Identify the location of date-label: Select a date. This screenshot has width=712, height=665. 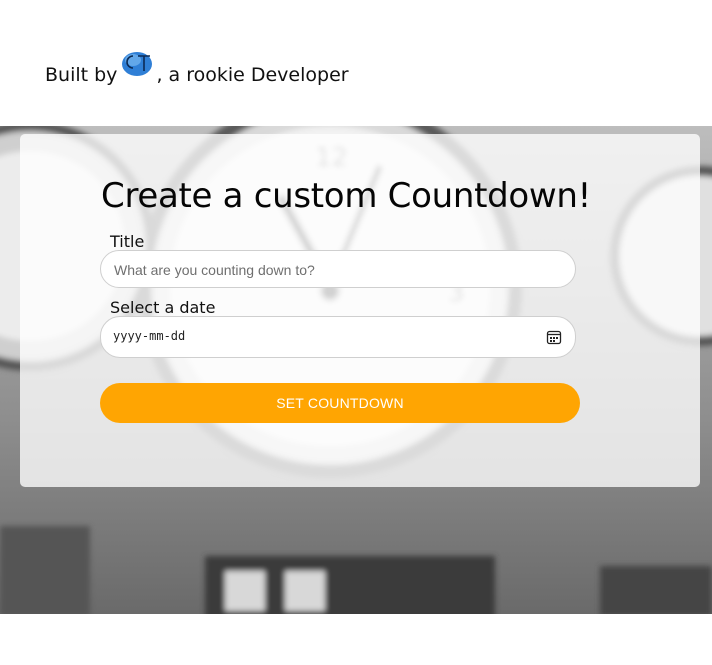
(163, 307).